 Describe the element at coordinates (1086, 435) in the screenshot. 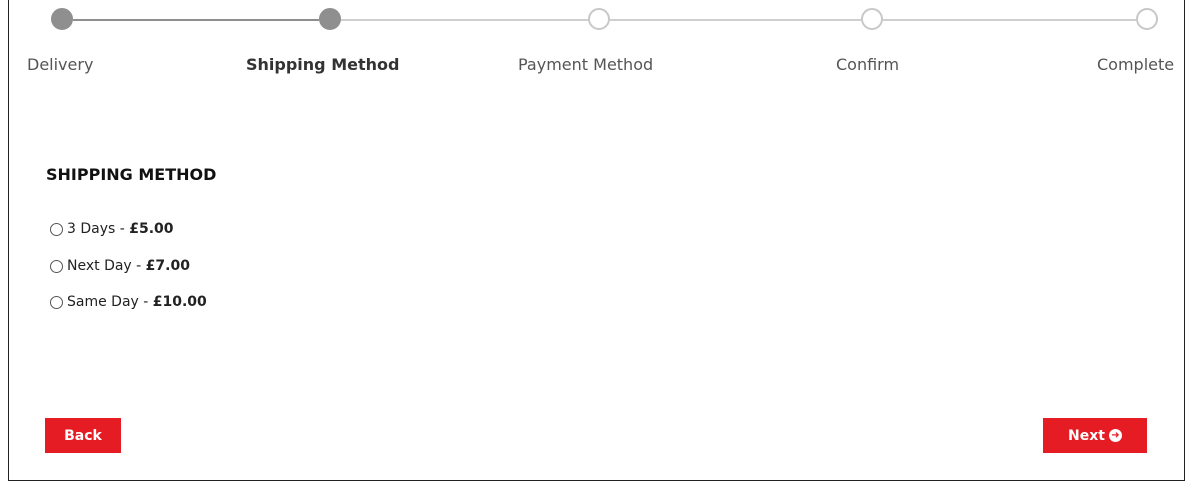

I see `next-button-label: Next` at that location.